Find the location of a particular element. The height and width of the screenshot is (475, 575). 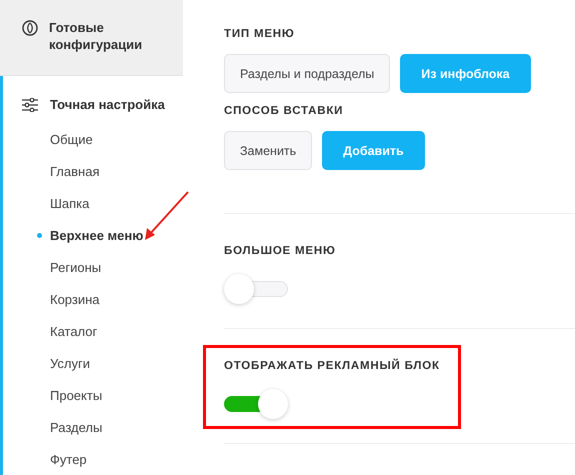

setting-label: СПОСОБ ВСТАВКИ is located at coordinates (284, 111).